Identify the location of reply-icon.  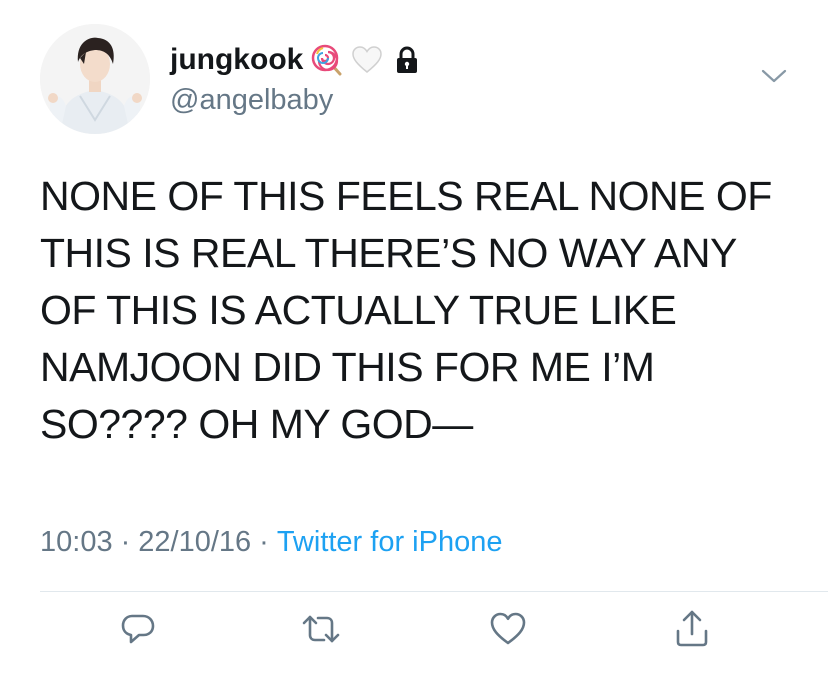
(138, 631).